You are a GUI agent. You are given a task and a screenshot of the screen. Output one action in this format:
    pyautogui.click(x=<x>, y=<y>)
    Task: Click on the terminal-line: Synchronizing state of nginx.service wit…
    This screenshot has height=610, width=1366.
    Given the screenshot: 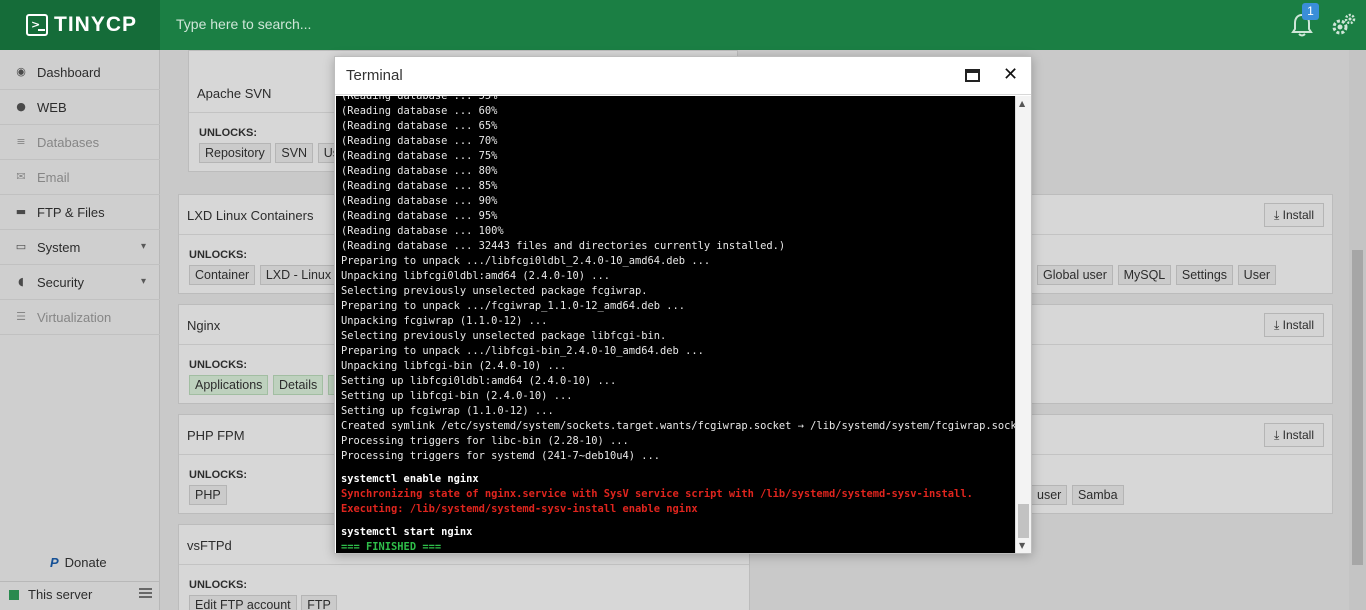 What is the action you would take?
    pyautogui.click(x=657, y=494)
    